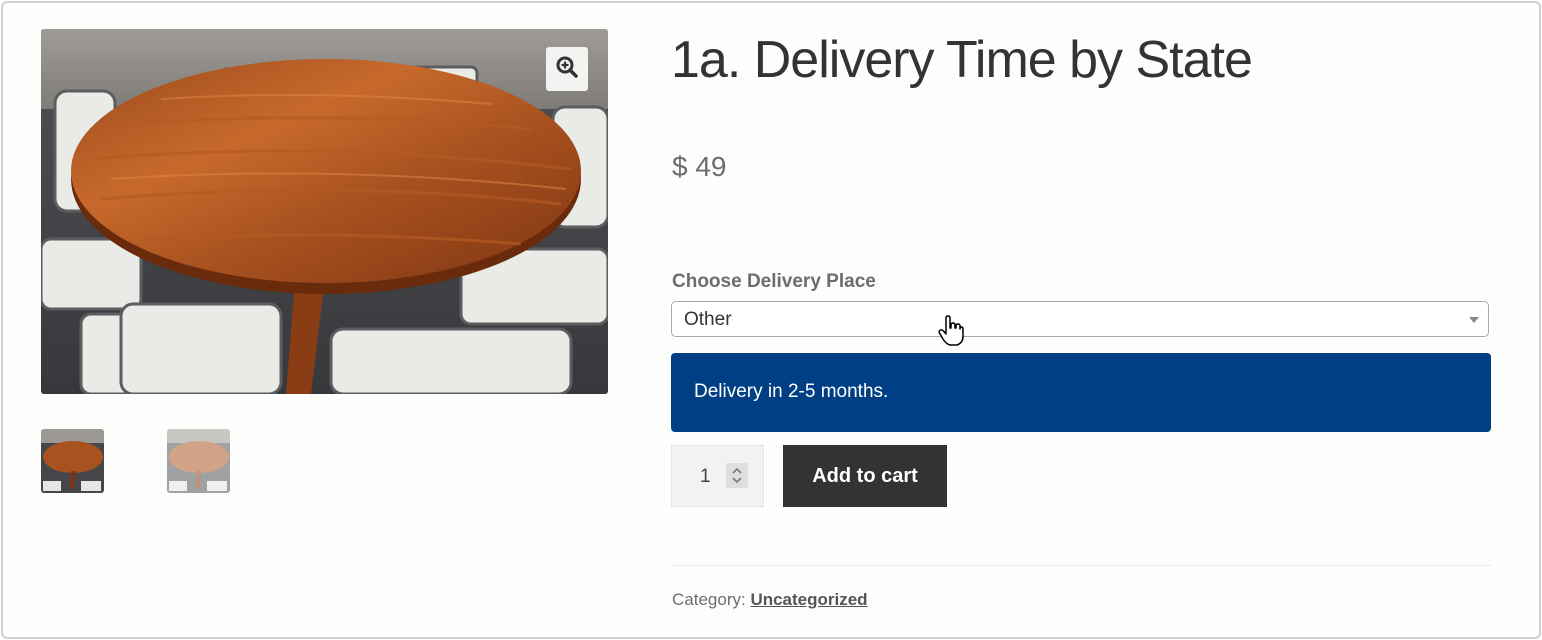 The image size is (1542, 640). What do you see at coordinates (1474, 320) in the screenshot?
I see `chevron-down-icon` at bounding box center [1474, 320].